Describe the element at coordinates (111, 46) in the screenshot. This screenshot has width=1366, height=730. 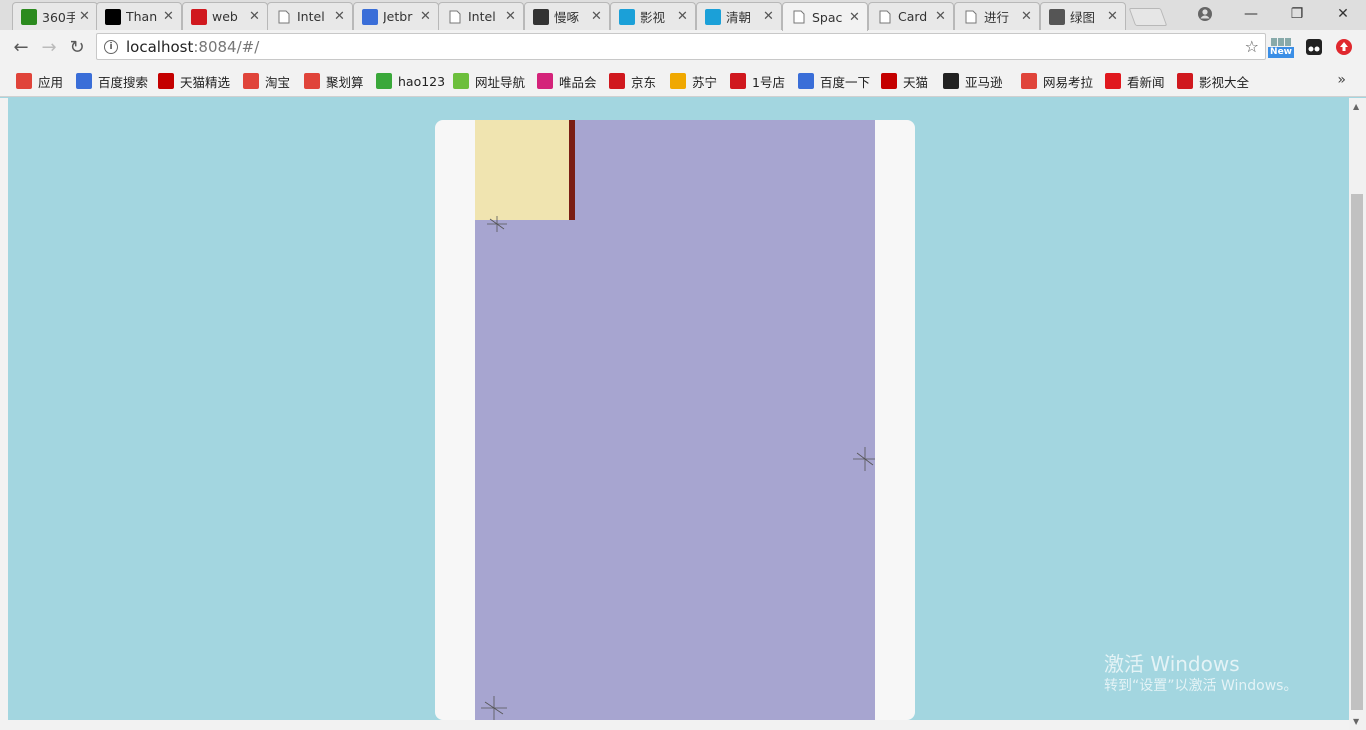
I see `info-icon: i` at that location.